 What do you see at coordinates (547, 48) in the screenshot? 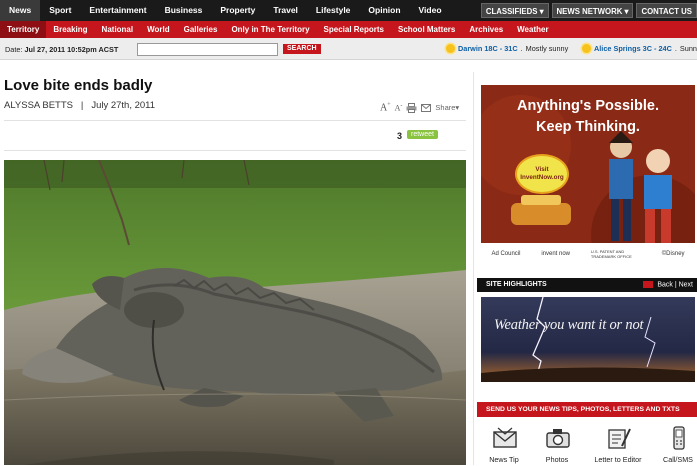
I see `weather-desc: Mostly sunny` at bounding box center [547, 48].